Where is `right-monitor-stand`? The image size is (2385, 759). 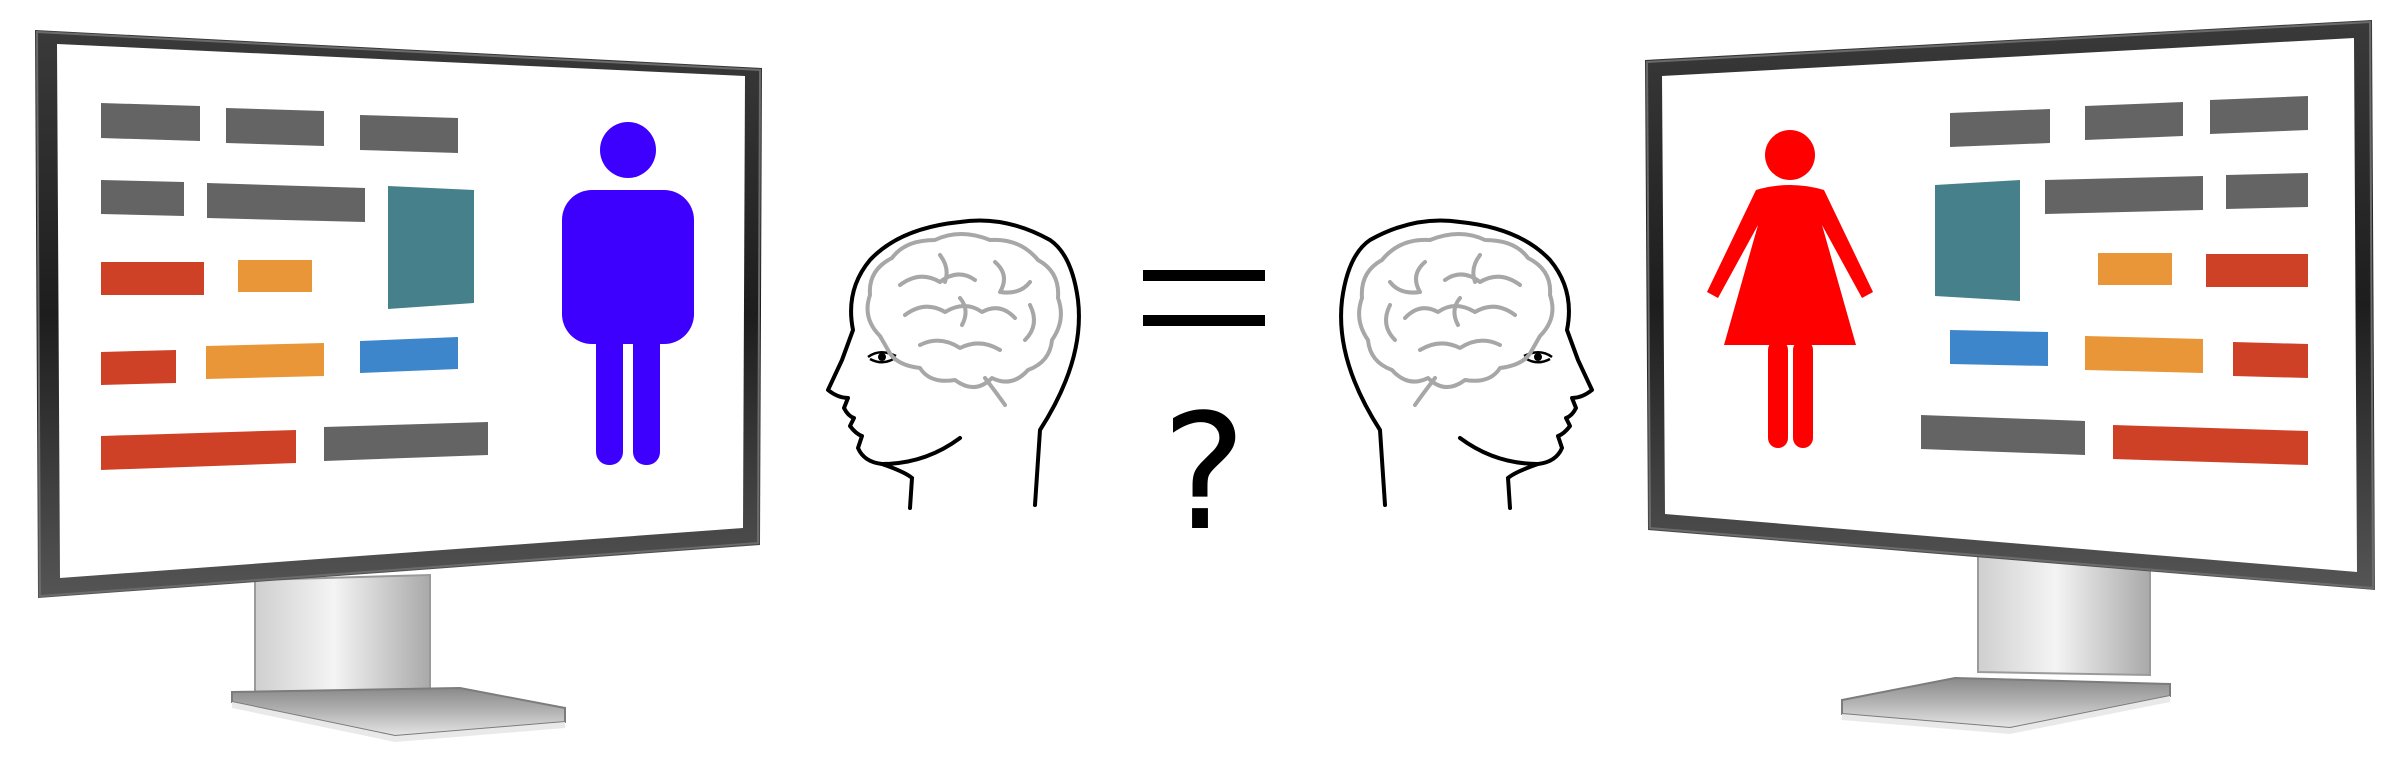 right-monitor-stand is located at coordinates (2006, 643).